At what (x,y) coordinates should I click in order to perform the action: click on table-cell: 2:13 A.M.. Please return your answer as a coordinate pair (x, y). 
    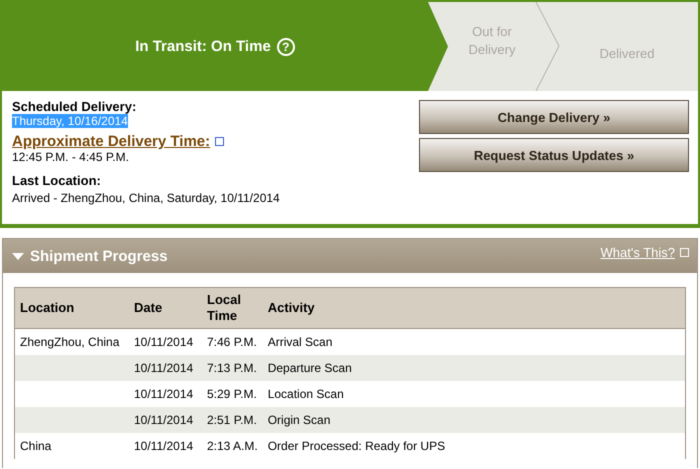
    Looking at the image, I should click on (232, 446).